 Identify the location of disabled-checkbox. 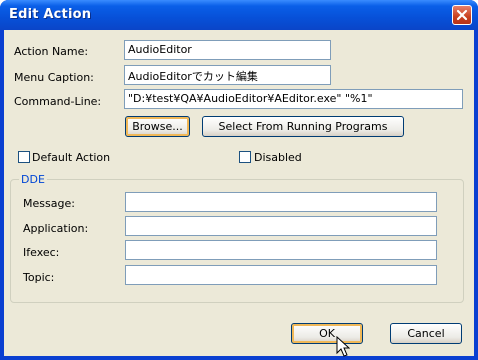
(245, 157).